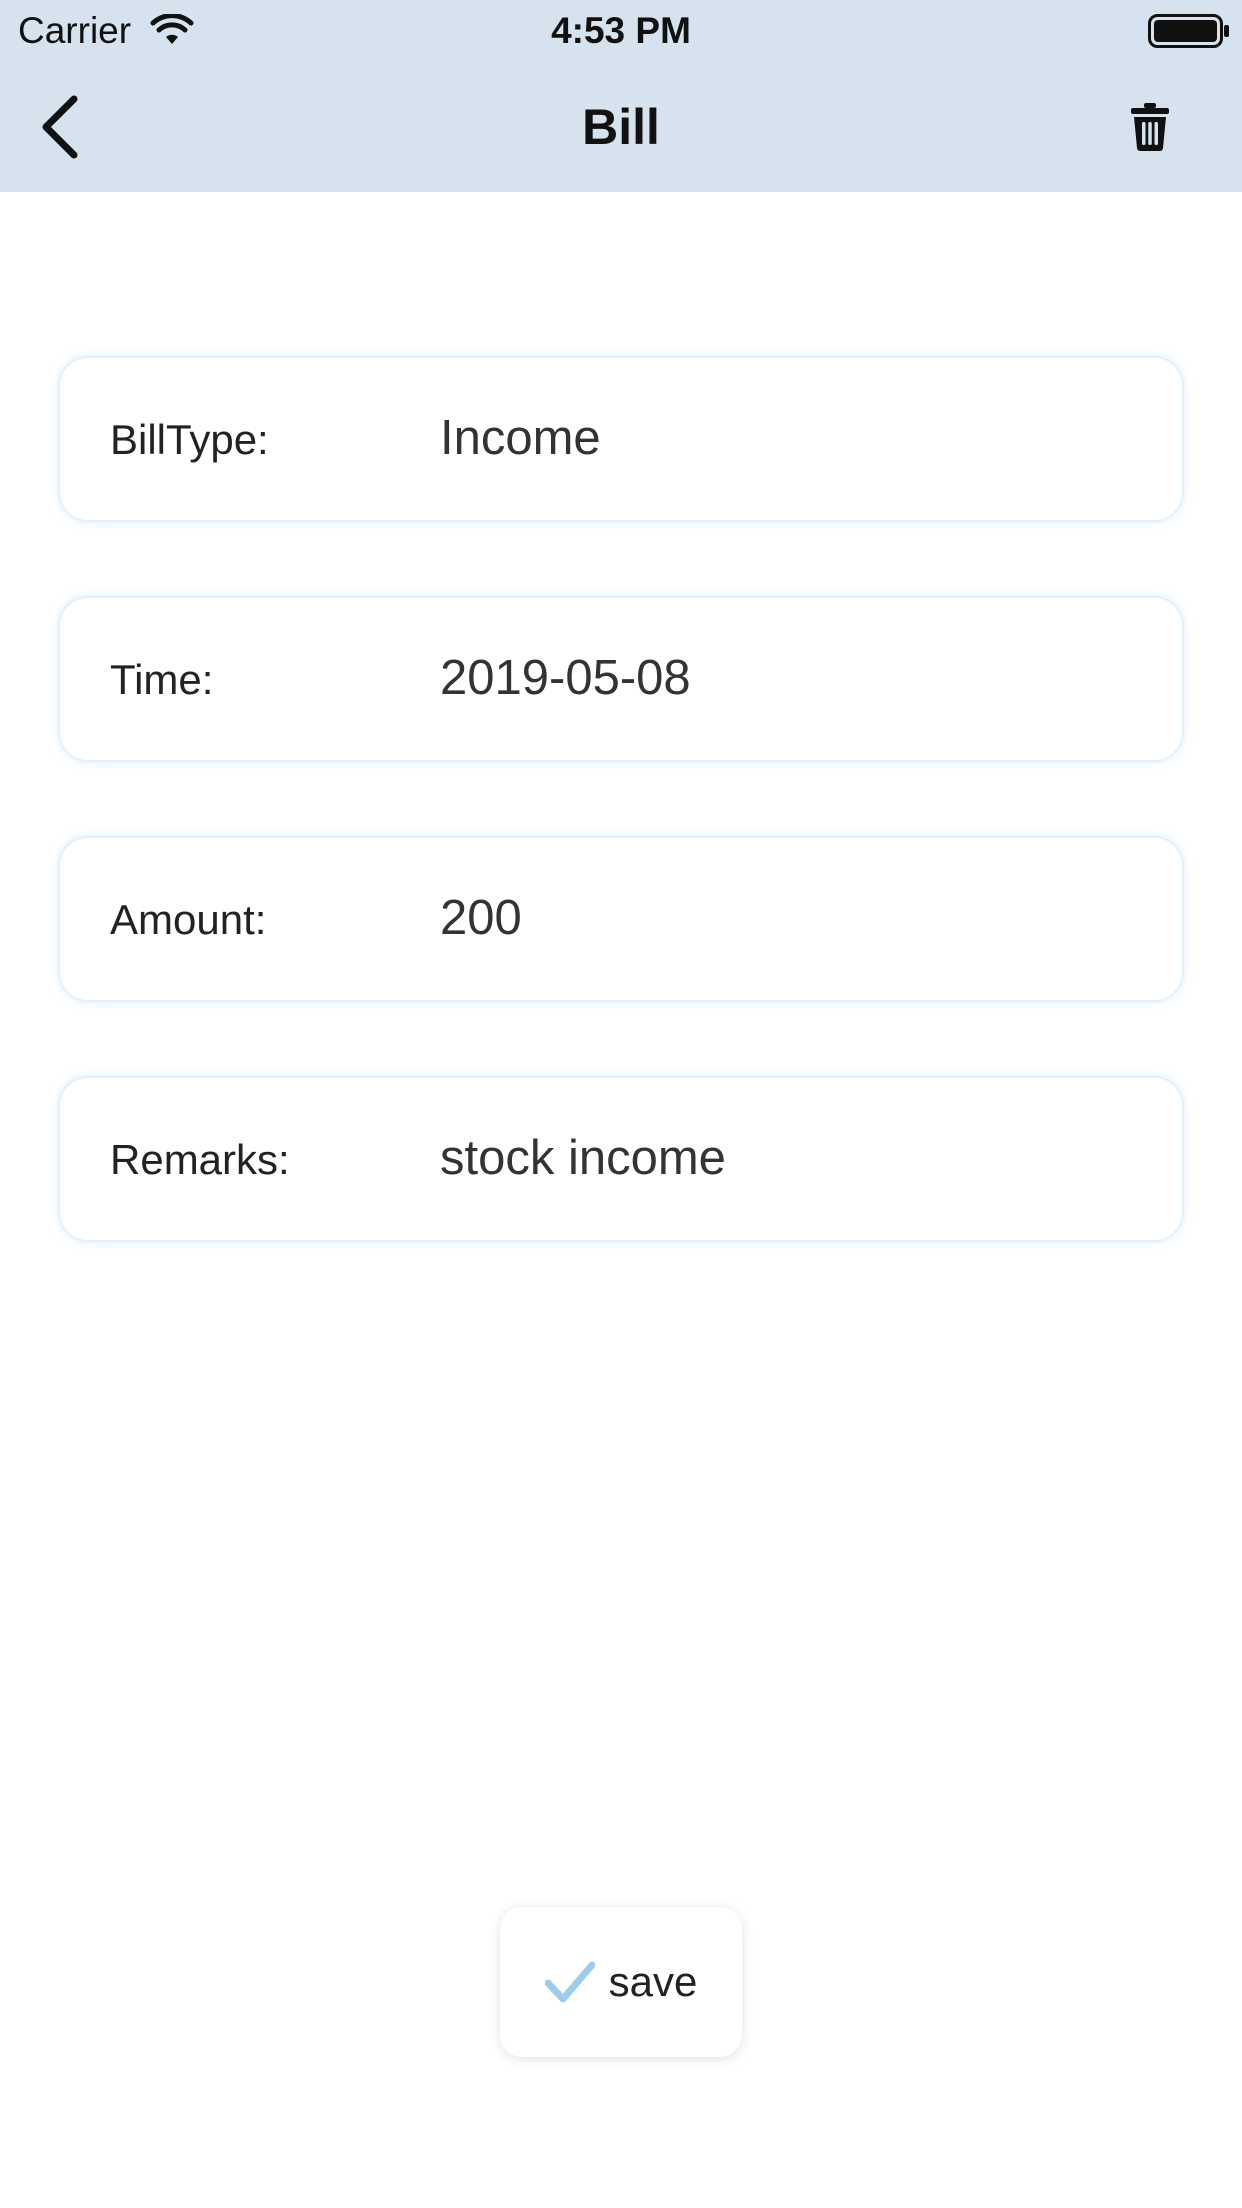  What do you see at coordinates (200, 1159) in the screenshot?
I see `remarks-label: Remarks:` at bounding box center [200, 1159].